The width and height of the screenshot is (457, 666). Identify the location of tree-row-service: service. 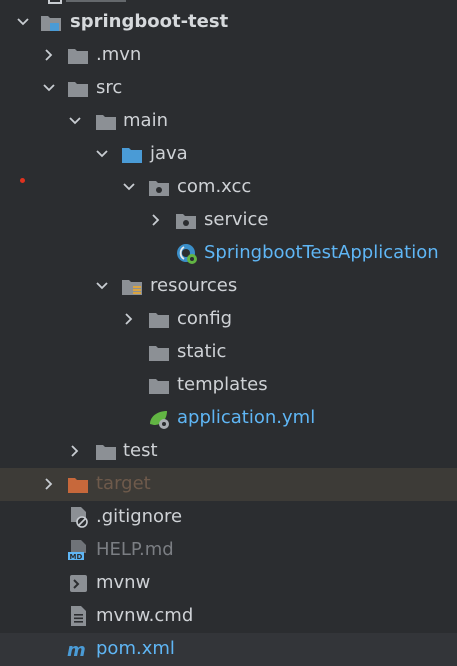
(228, 220).